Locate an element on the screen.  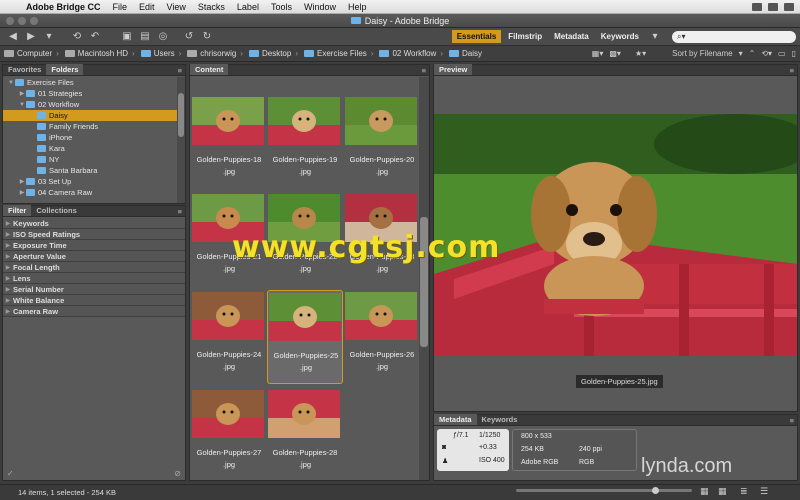
list-icon is located at coordinates (789, 6).